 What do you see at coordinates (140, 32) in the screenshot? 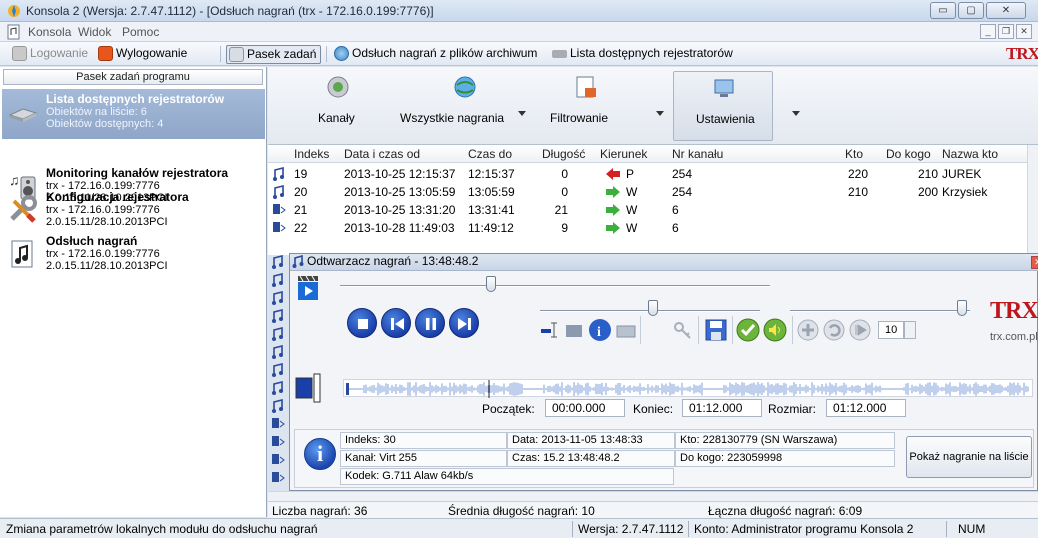
I see `menu-pomoc: Pomoc` at bounding box center [140, 32].